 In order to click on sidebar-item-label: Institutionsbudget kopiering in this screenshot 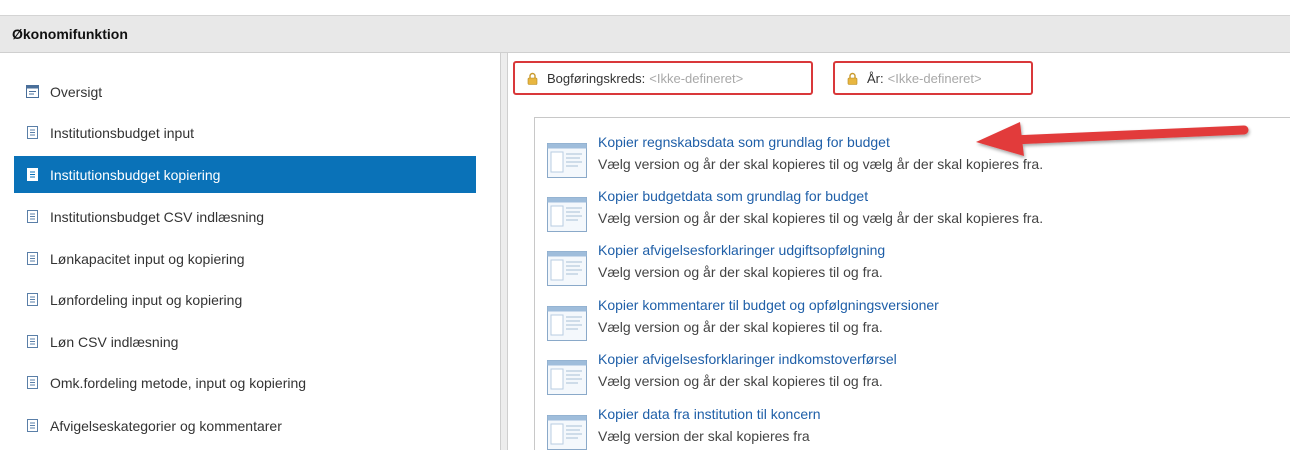, I will do `click(135, 174)`.